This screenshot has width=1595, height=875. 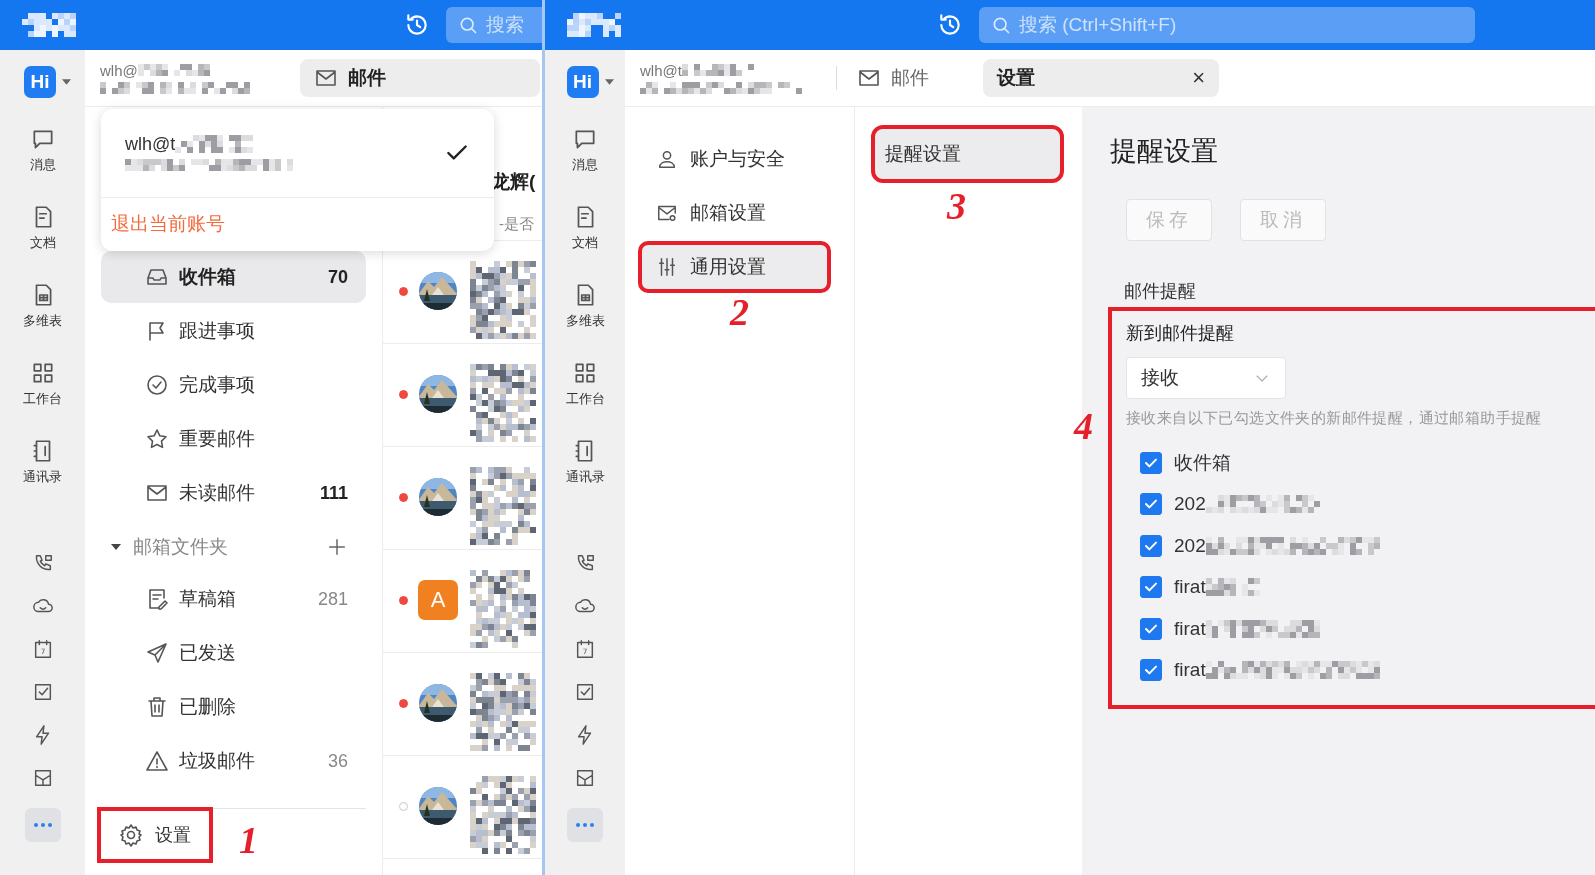 I want to click on close-icon: ×, so click(x=1198, y=78).